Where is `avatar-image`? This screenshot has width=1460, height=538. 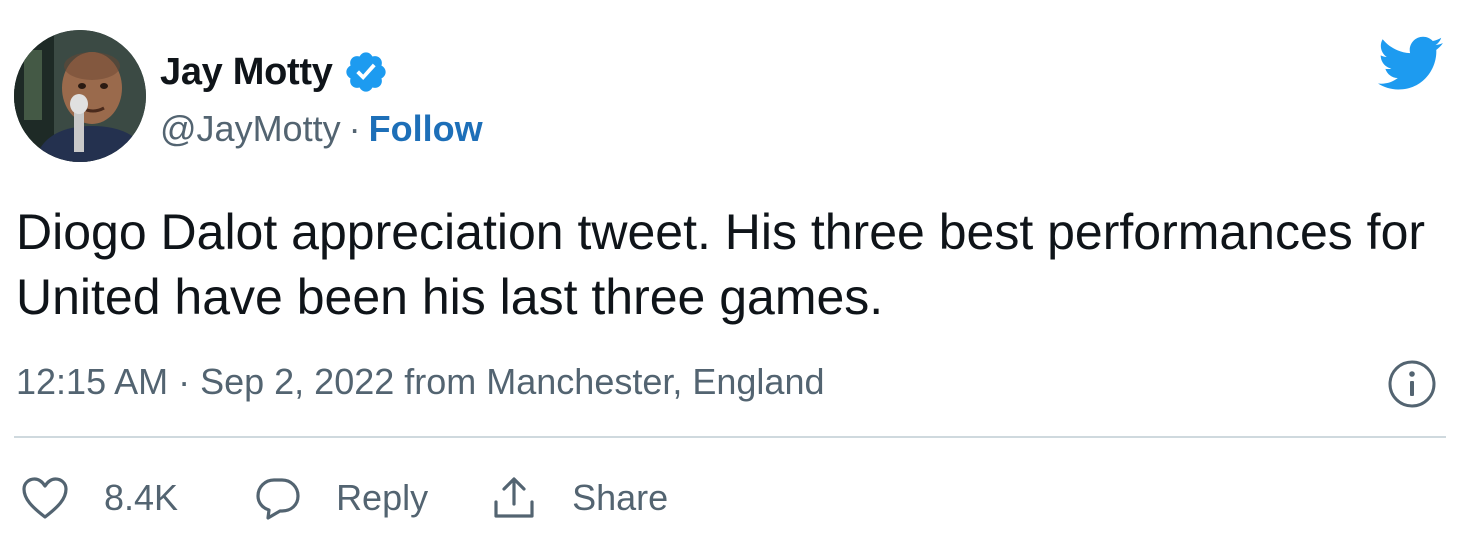 avatar-image is located at coordinates (80, 96).